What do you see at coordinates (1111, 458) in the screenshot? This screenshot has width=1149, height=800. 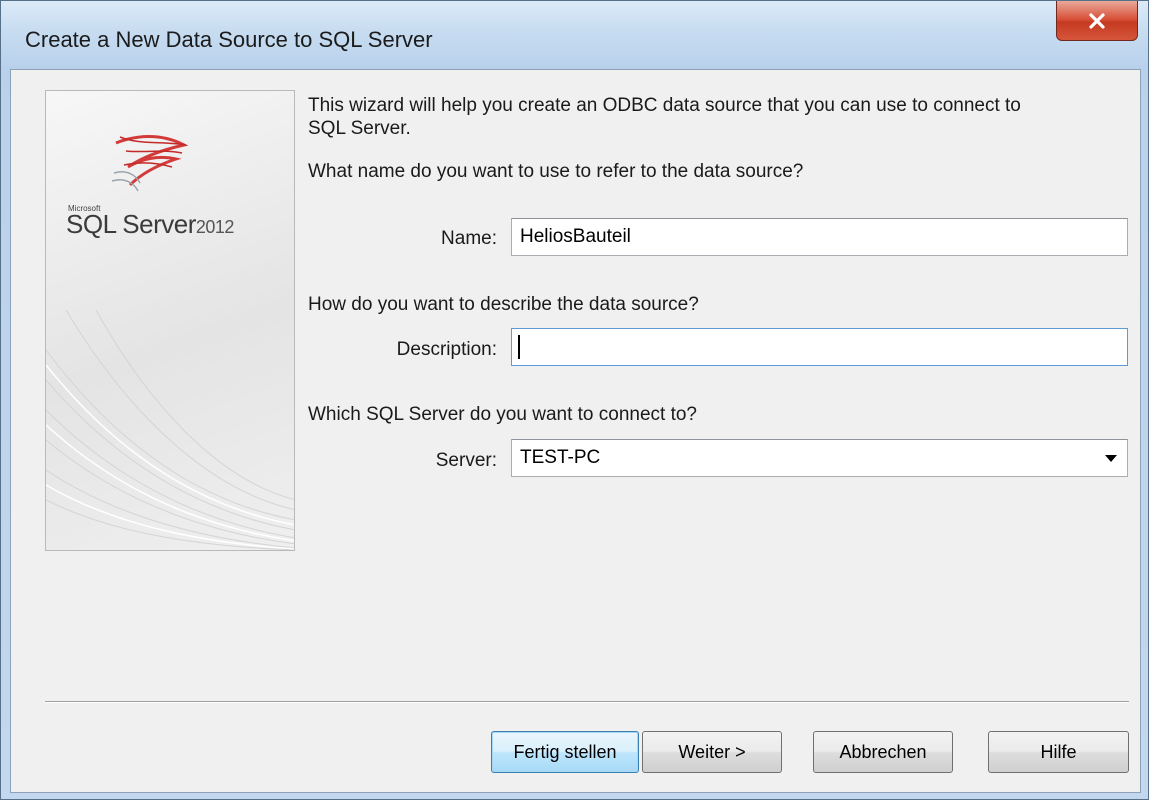 I see `chevron-down-icon` at bounding box center [1111, 458].